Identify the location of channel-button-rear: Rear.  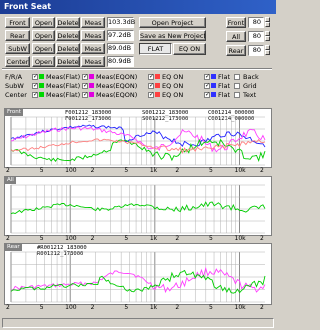
(17, 35).